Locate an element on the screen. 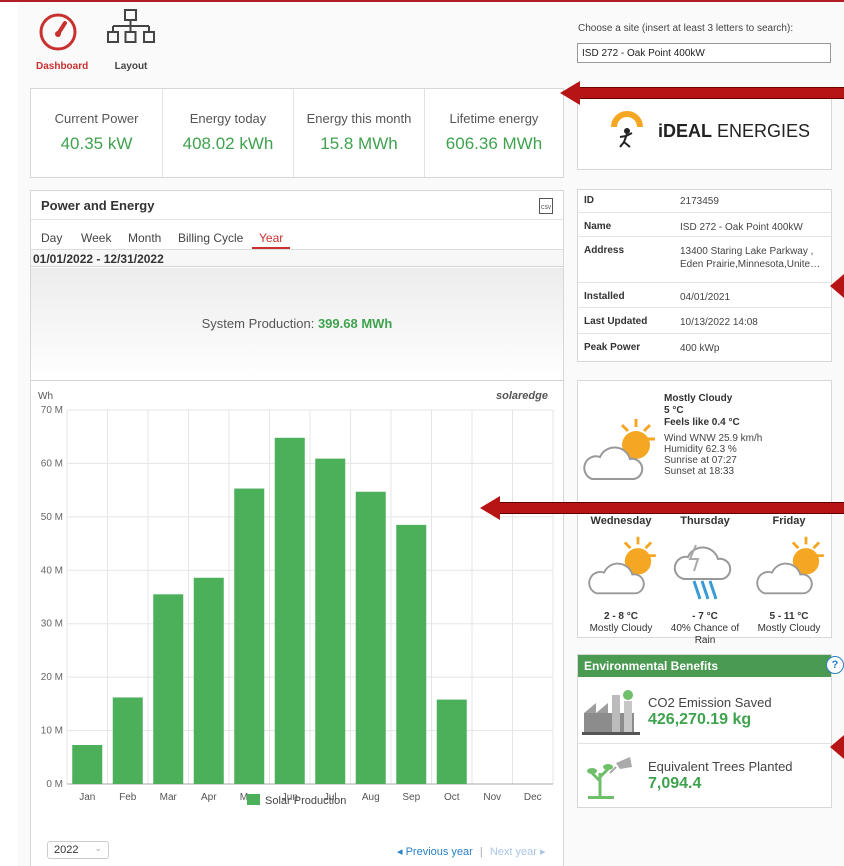  x-tick-label: Nov is located at coordinates (492, 797).